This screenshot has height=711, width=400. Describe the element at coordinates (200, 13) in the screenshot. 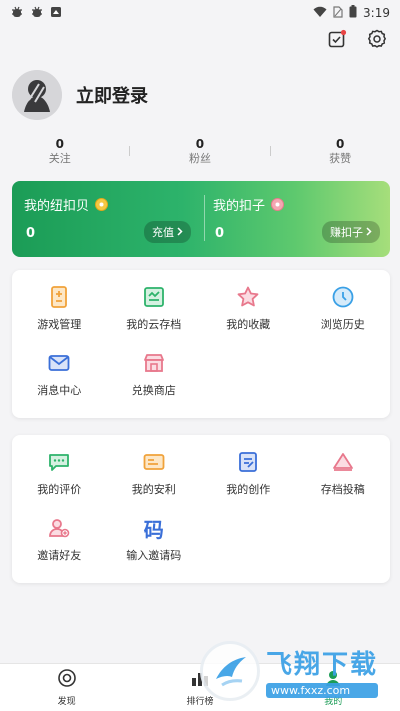

I see `status-bar: 3:19` at that location.